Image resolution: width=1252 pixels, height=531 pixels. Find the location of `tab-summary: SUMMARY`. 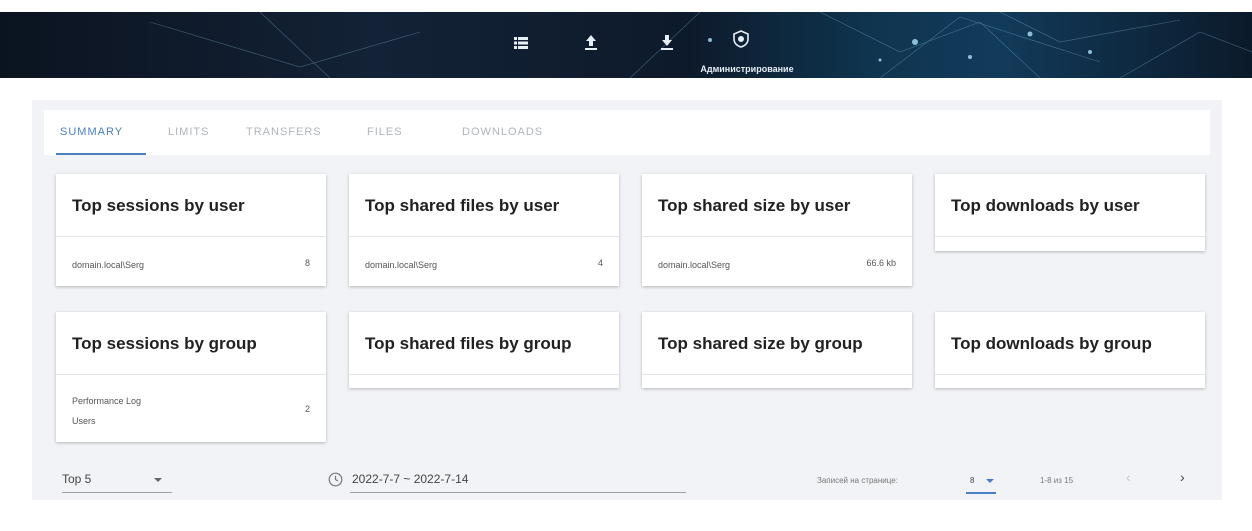

tab-summary: SUMMARY is located at coordinates (91, 132).